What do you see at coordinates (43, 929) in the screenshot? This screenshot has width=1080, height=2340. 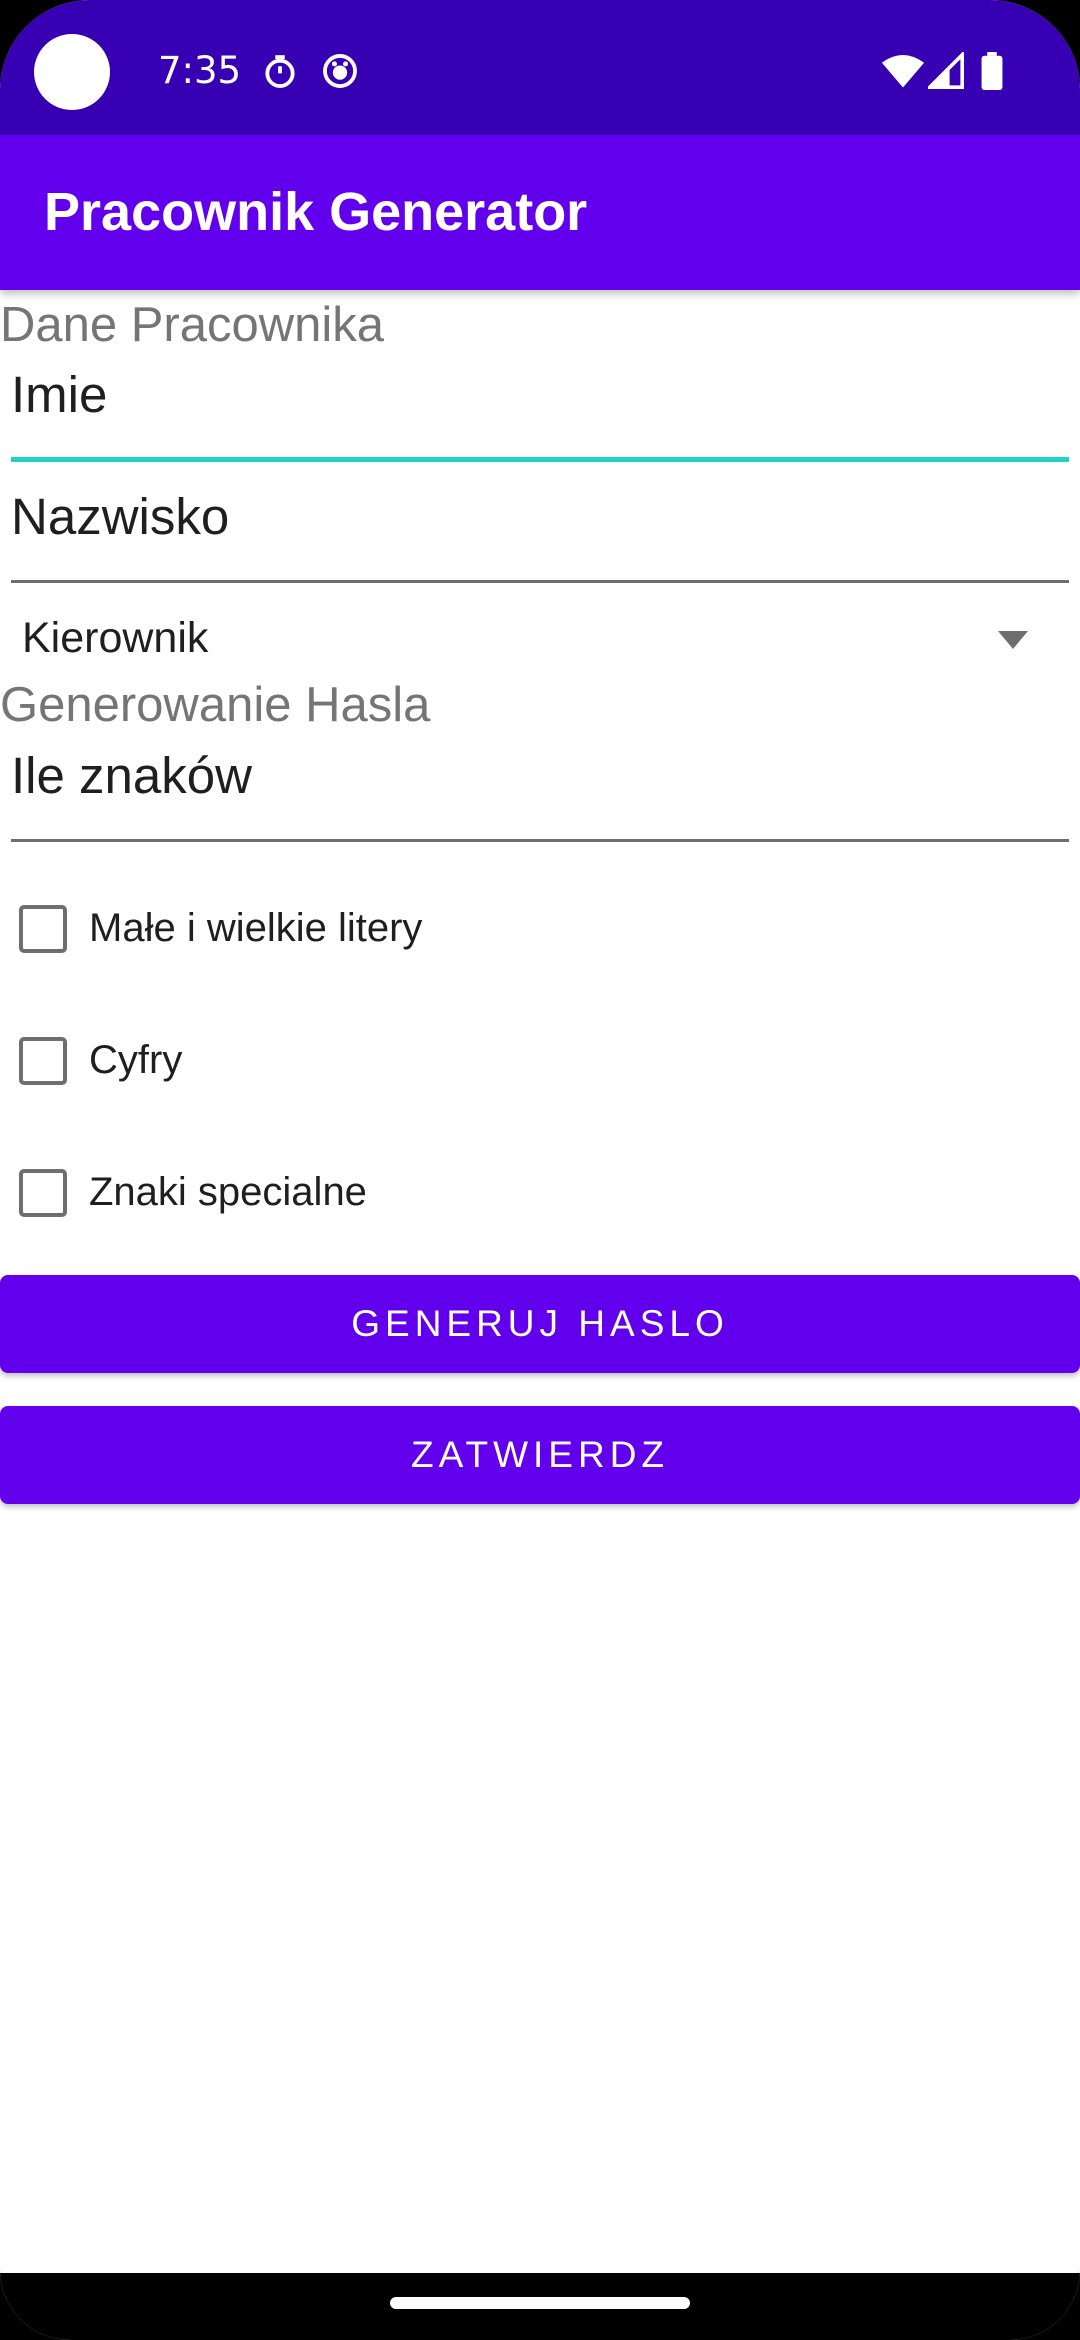 I see `checkbox-mixed-case-box` at bounding box center [43, 929].